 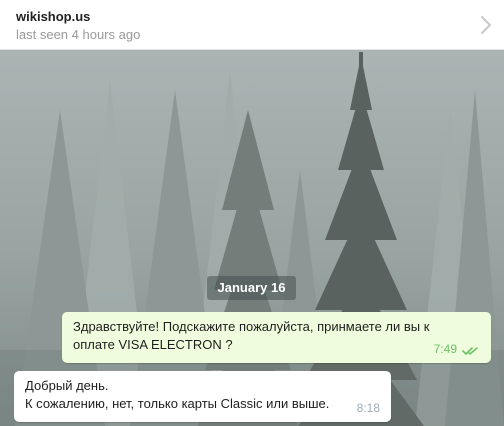 I want to click on chat-title: wikishop.us, so click(x=53, y=16).